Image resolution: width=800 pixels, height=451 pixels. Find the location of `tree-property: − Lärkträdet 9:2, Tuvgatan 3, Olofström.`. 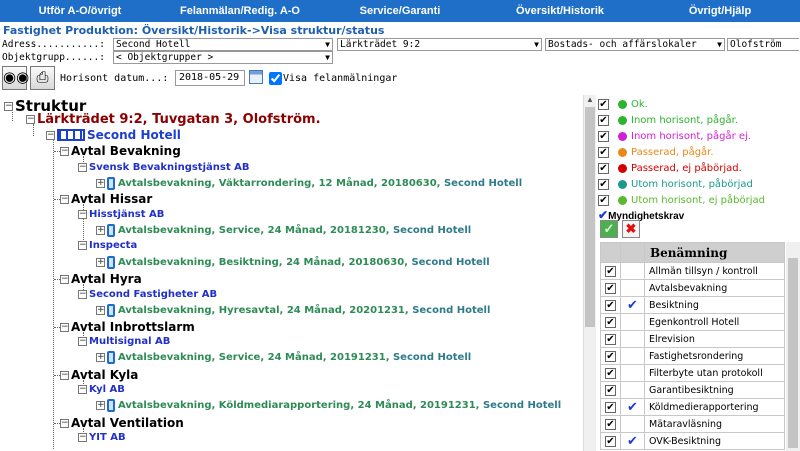

tree-property: − Lärkträdet 9:2, Tuvgatan 3, Olofström. is located at coordinates (173, 119).